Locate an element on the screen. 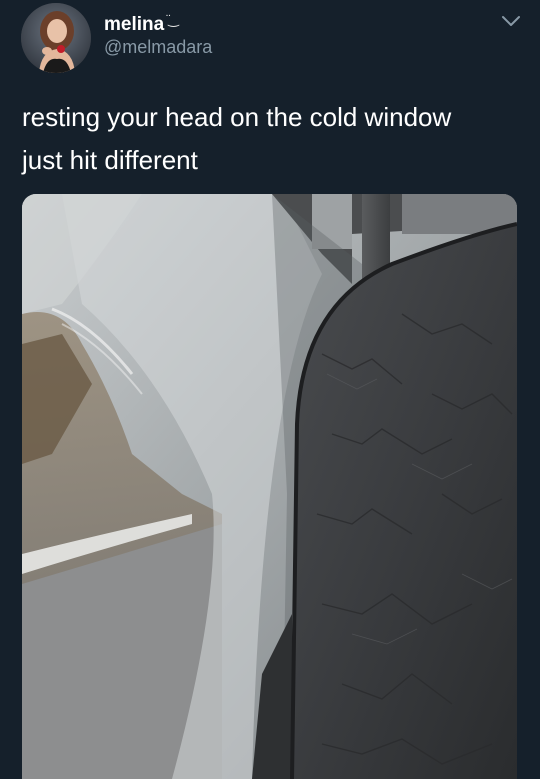 The height and width of the screenshot is (779, 540). user-handle: @melmadara is located at coordinates (158, 47).